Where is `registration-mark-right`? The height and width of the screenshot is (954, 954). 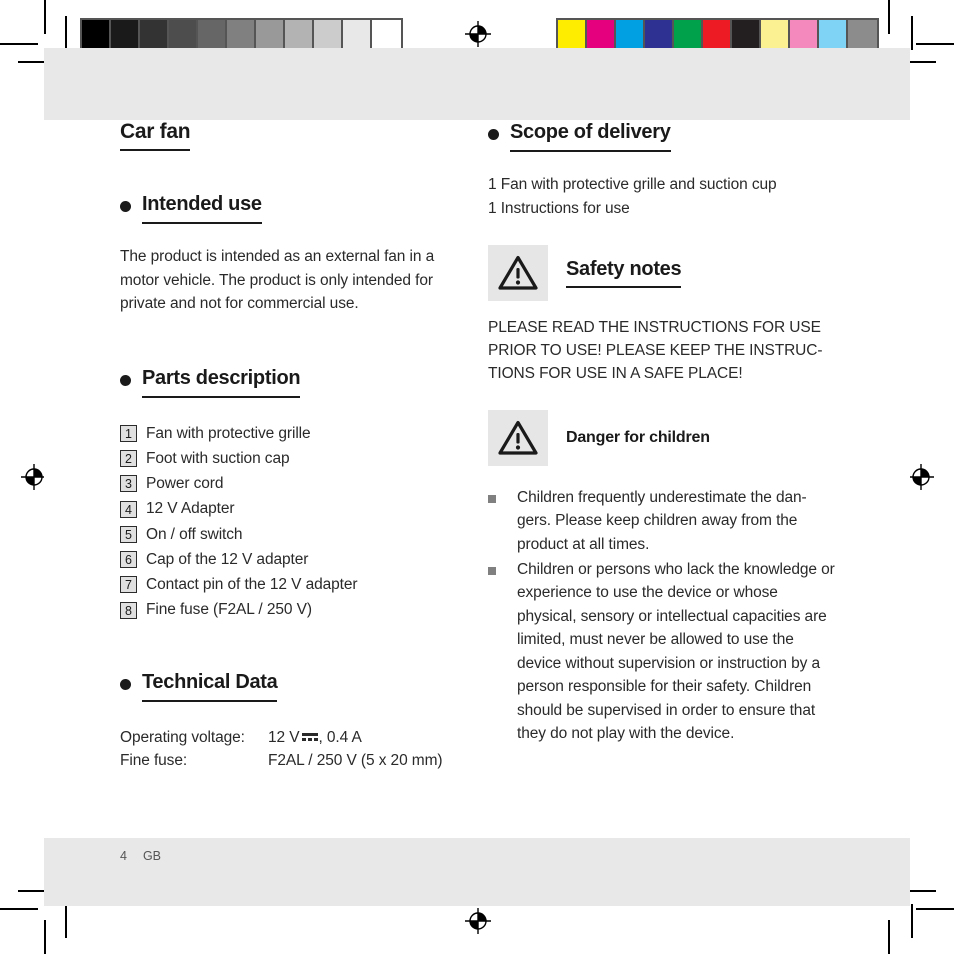
registration-mark-right is located at coordinates (921, 477).